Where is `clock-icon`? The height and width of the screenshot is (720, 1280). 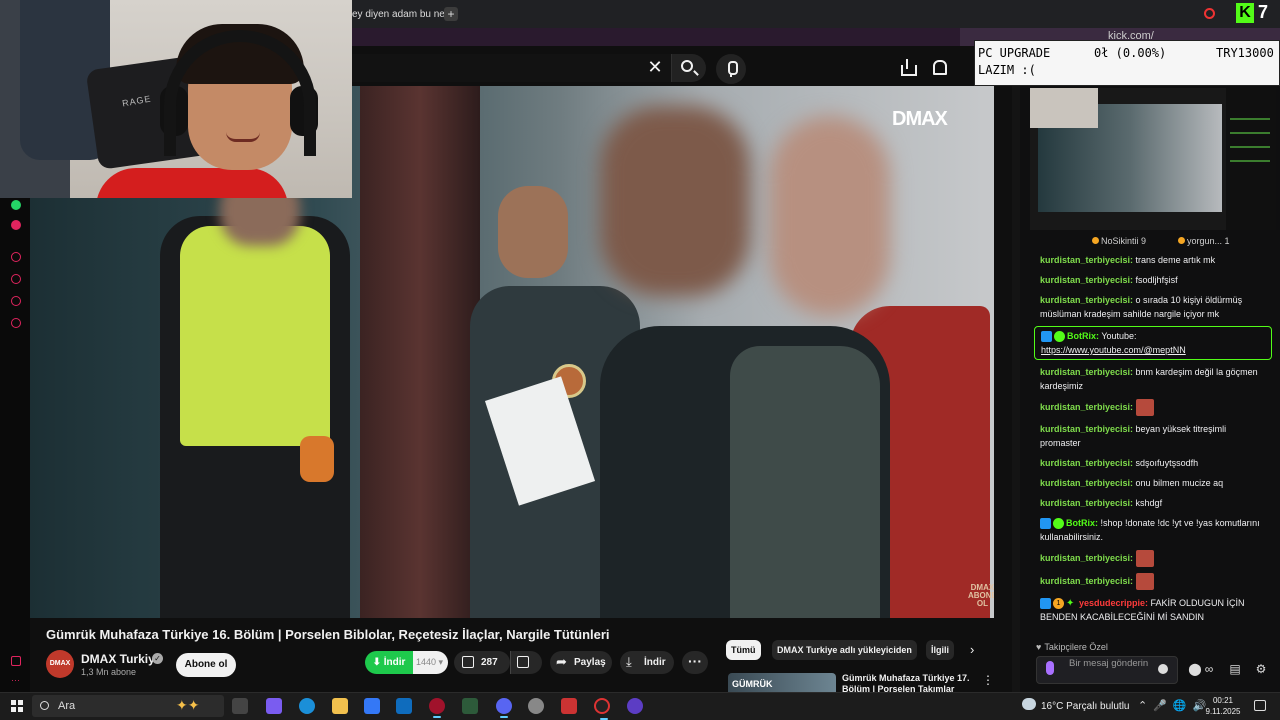
clock-icon is located at coordinates (16, 279).